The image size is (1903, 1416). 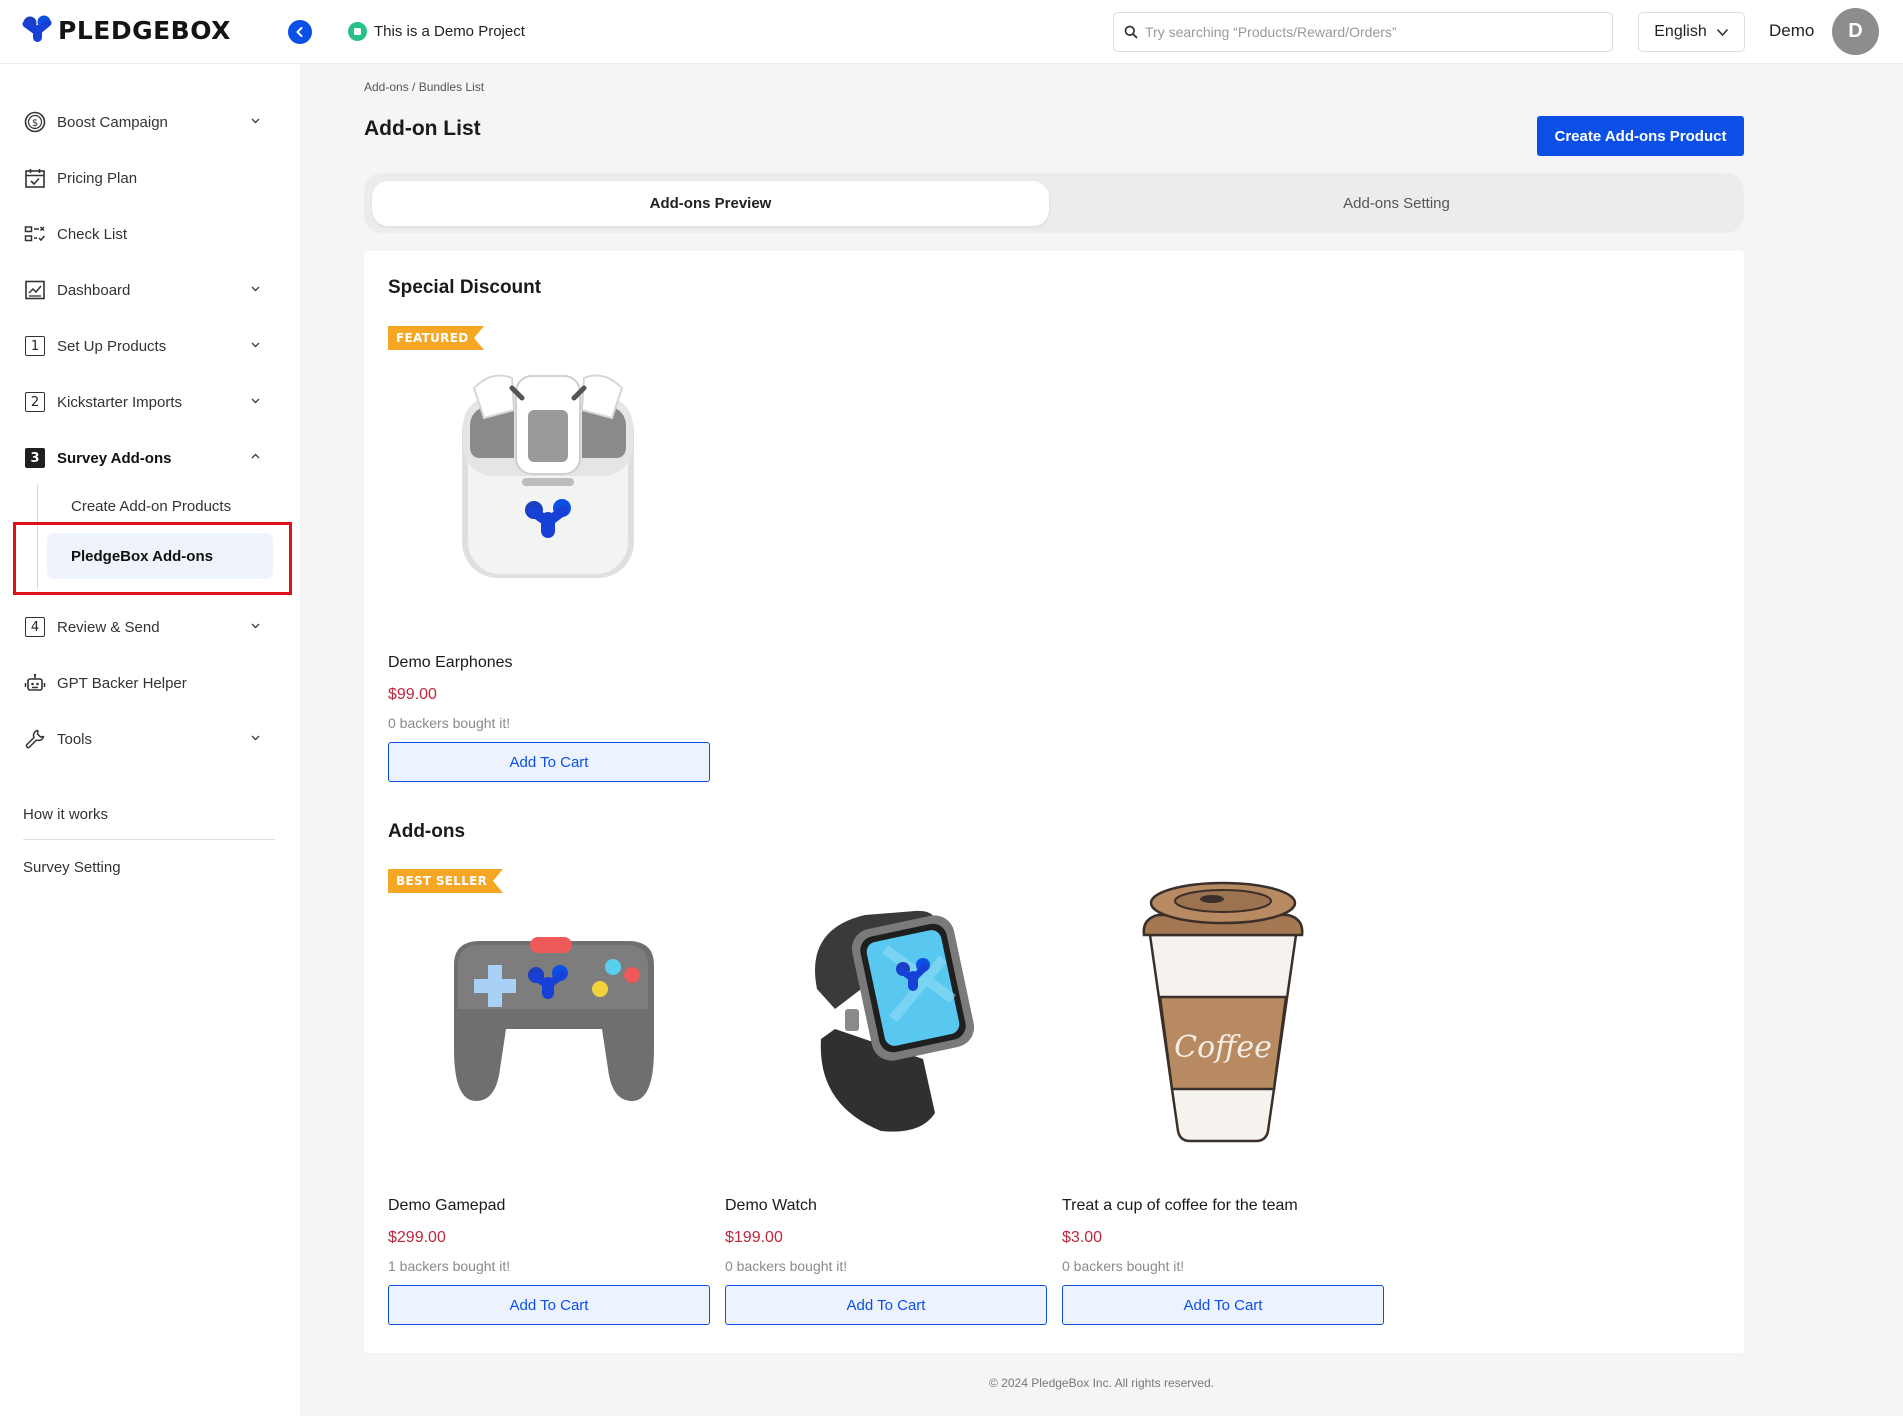 What do you see at coordinates (412, 694) in the screenshot?
I see `product-price: $99.00` at bounding box center [412, 694].